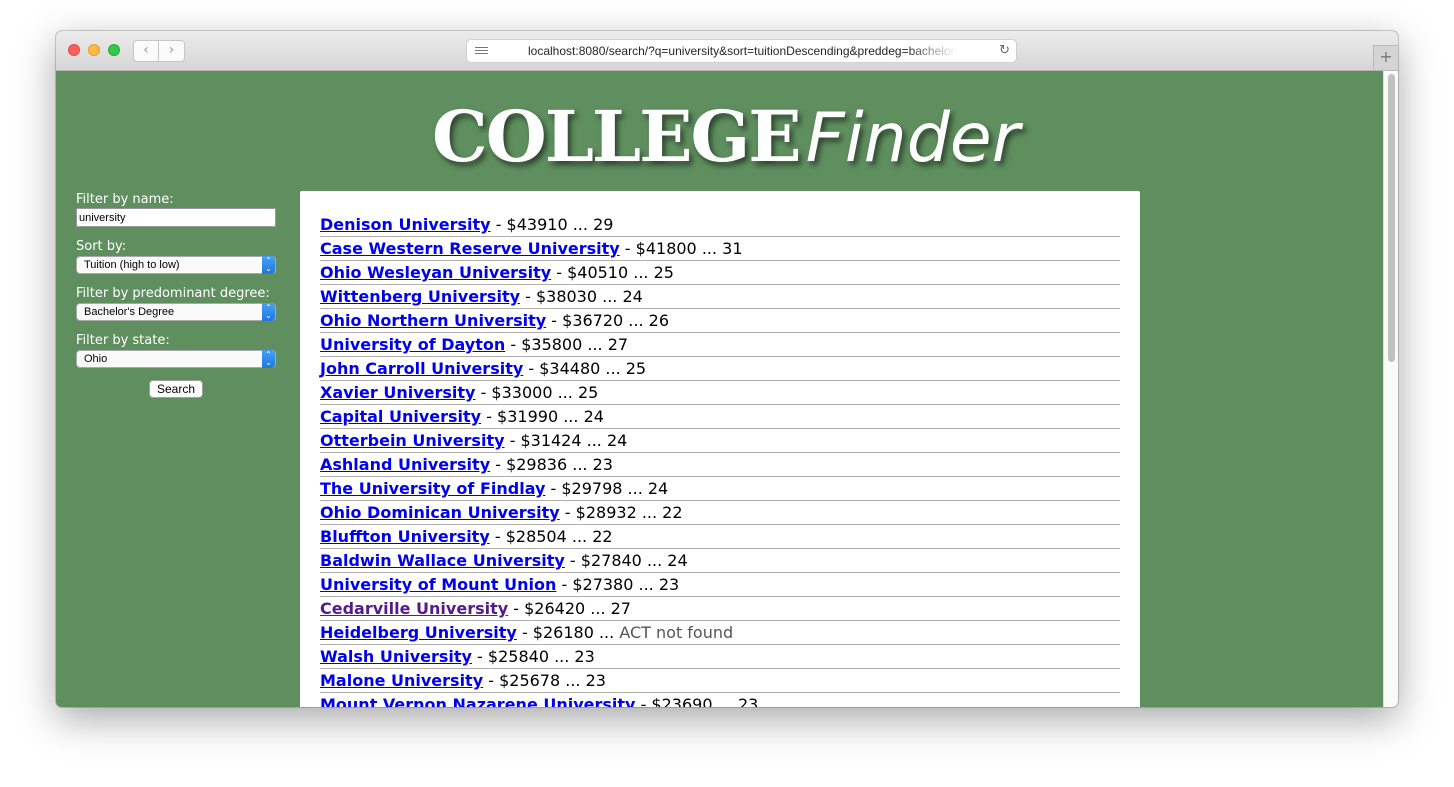  What do you see at coordinates (626, 560) in the screenshot?
I see `tuition-act-detail: - $27840 ... 24` at bounding box center [626, 560].